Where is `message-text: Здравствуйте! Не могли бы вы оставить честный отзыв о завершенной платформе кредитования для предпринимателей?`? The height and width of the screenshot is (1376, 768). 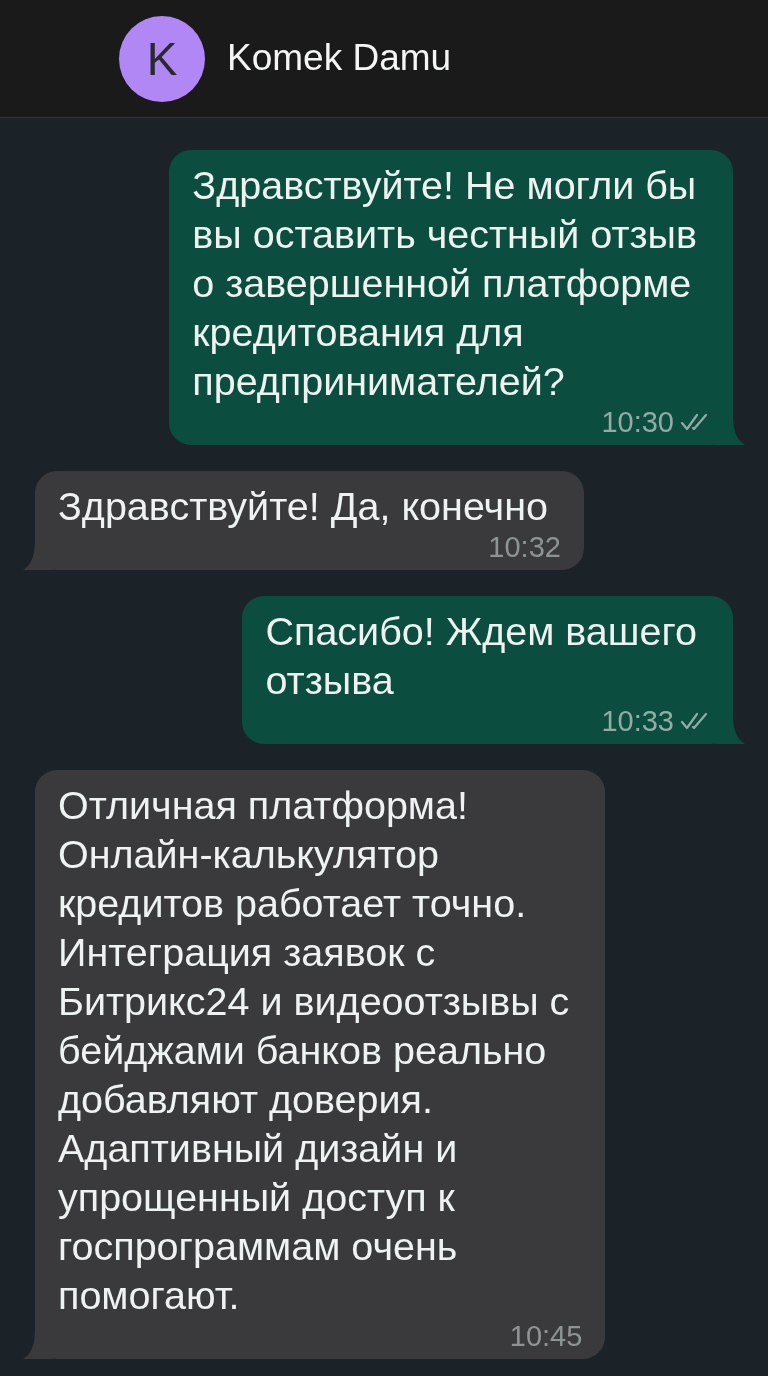
message-text: Здравствуйте! Не могли бы вы оставить честный отзыв о завершенной платформе кредитования для предпринимателей? is located at coordinates (444, 283).